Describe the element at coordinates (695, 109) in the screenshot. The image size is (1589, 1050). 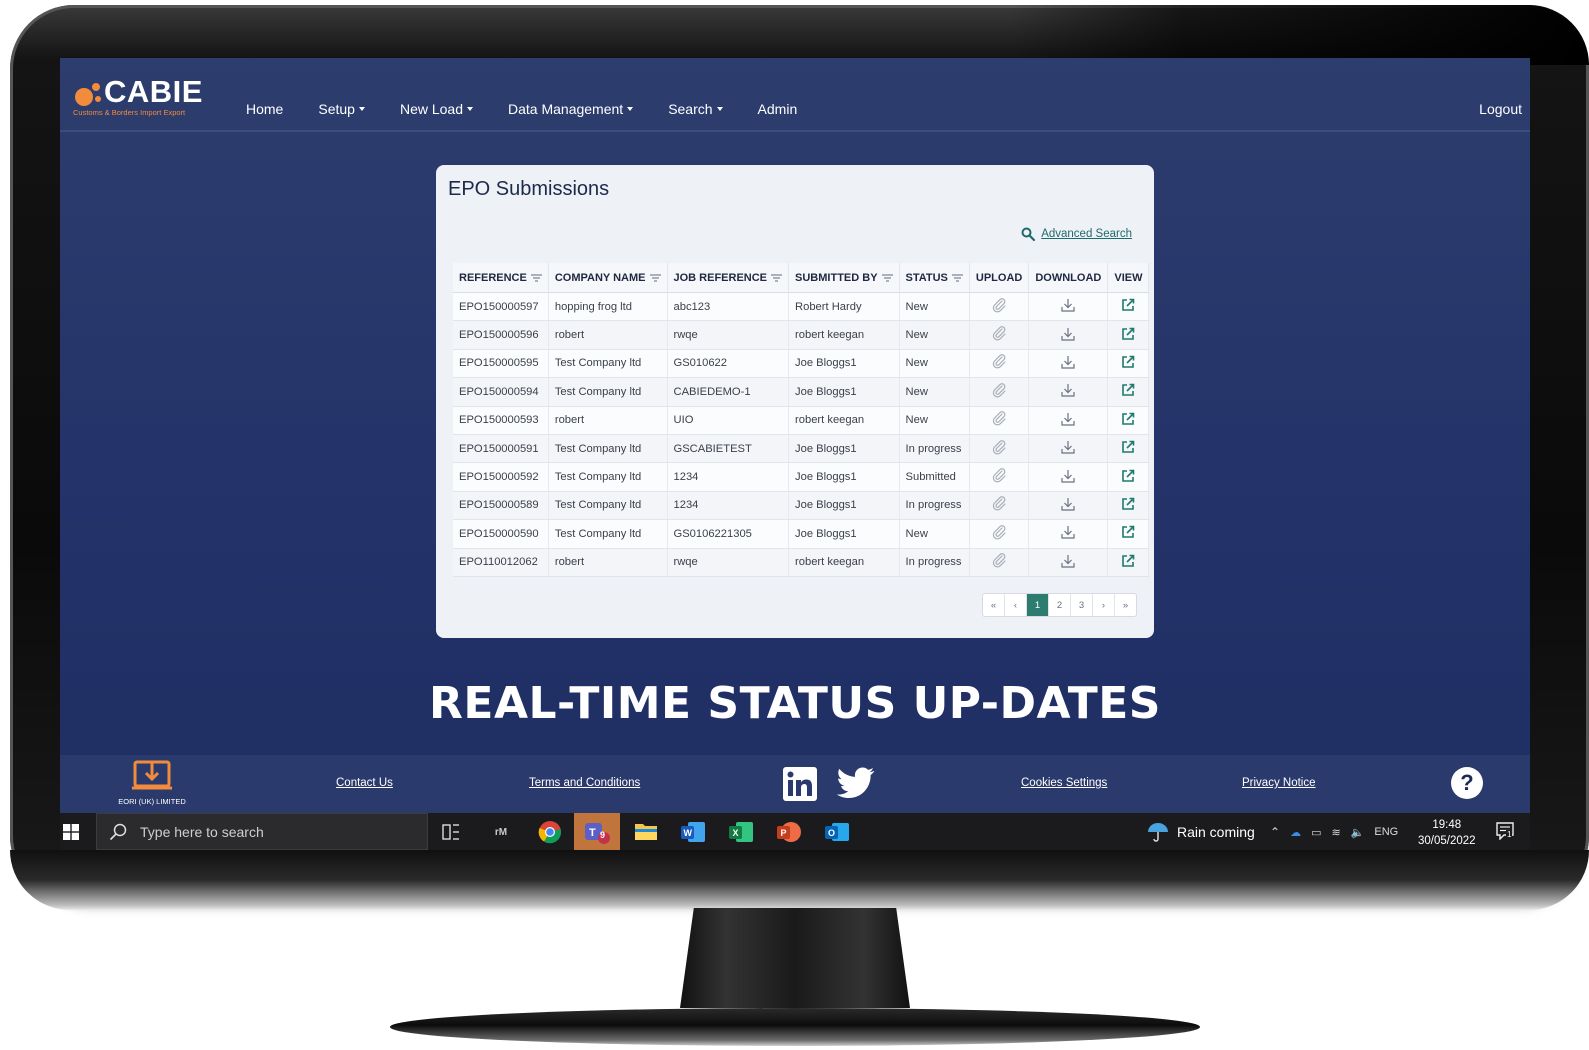
I see `nav-item-search: Search` at that location.